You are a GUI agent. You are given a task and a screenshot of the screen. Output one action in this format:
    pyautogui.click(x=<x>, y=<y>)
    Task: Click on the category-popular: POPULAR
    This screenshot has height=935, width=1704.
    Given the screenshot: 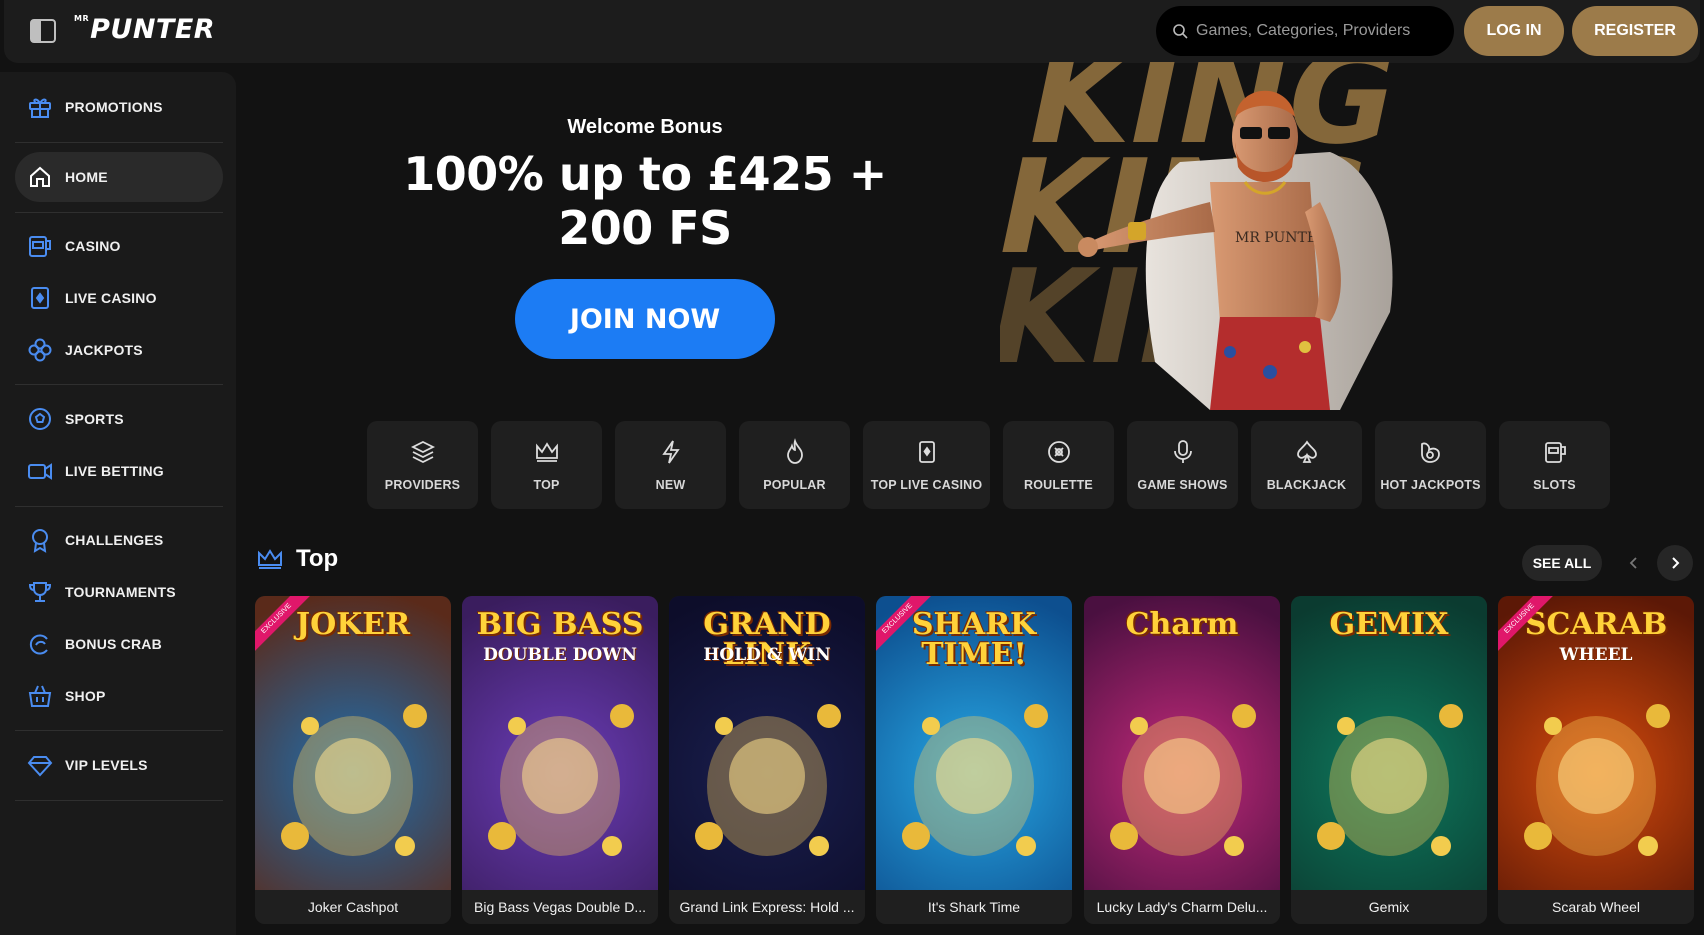 What is the action you would take?
    pyautogui.click(x=794, y=465)
    